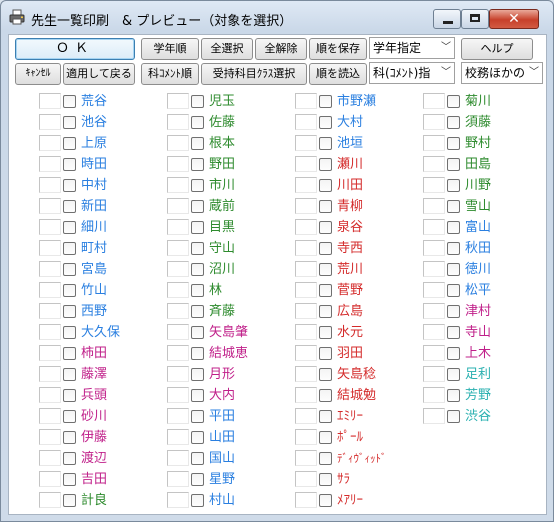 This screenshot has height=522, width=554. Describe the element at coordinates (497, 49) in the screenshot. I see `help-button: ヘルプ` at that location.